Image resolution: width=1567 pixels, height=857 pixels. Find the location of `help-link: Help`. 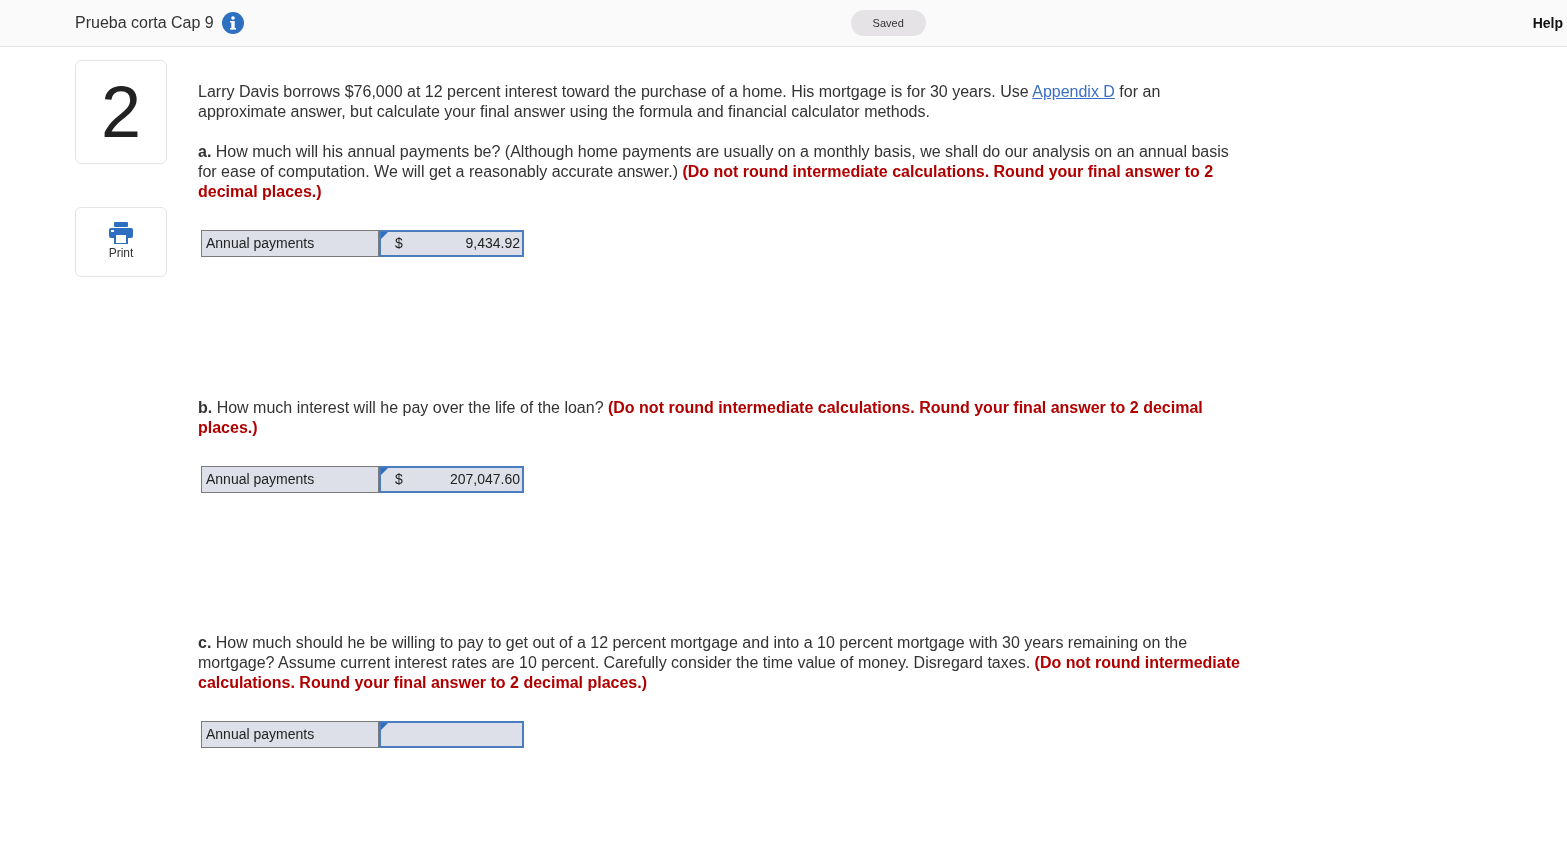

help-link: Help is located at coordinates (1547, 23).